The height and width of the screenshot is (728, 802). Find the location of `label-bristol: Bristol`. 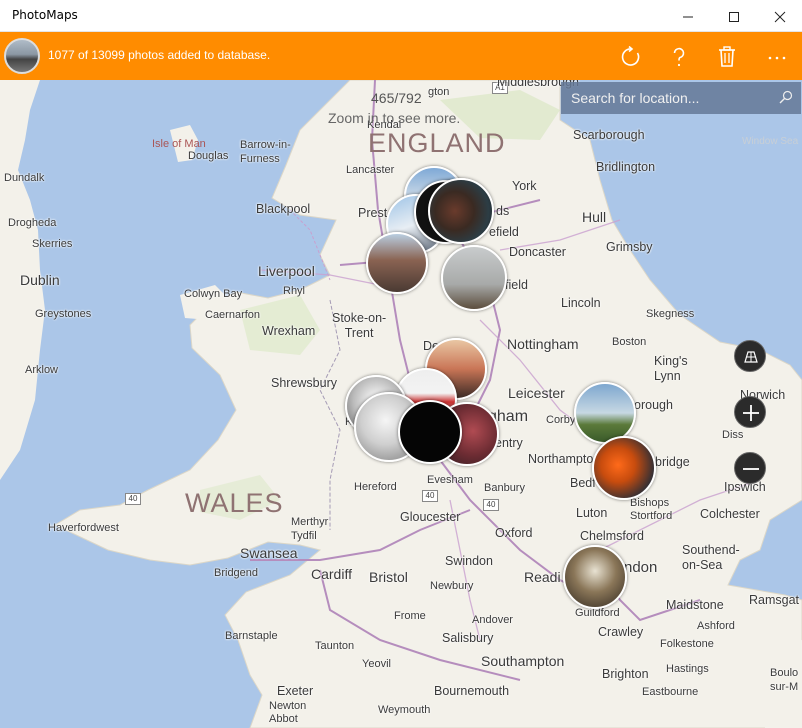

label-bristol: Bristol is located at coordinates (388, 577).